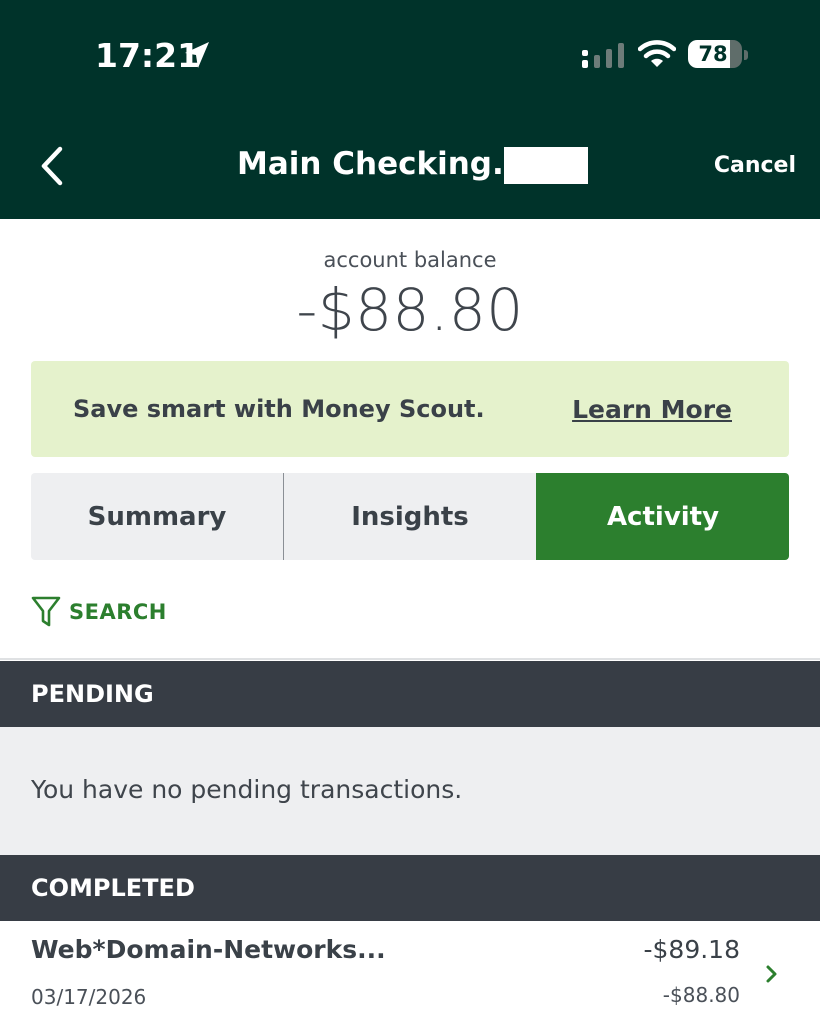  Describe the element at coordinates (279, 409) in the screenshot. I see `promo-text: Save smart with Money Scout.` at that location.